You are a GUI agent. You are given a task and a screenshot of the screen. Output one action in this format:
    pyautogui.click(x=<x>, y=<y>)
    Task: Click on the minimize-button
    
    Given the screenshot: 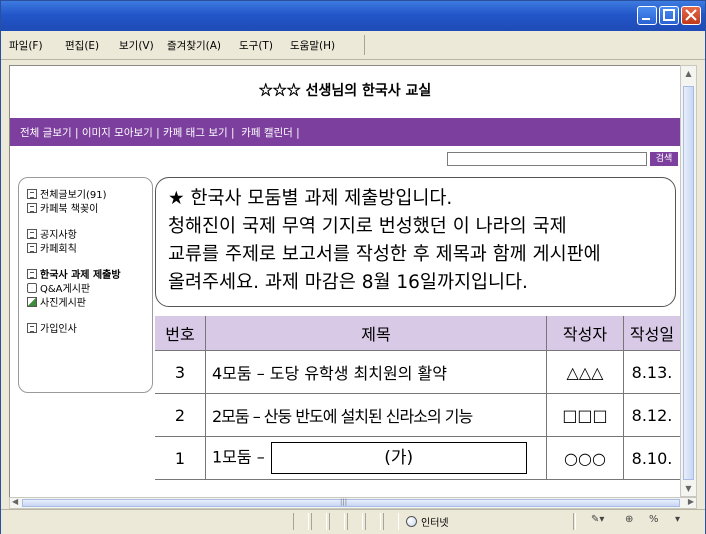 What is the action you would take?
    pyautogui.click(x=647, y=15)
    